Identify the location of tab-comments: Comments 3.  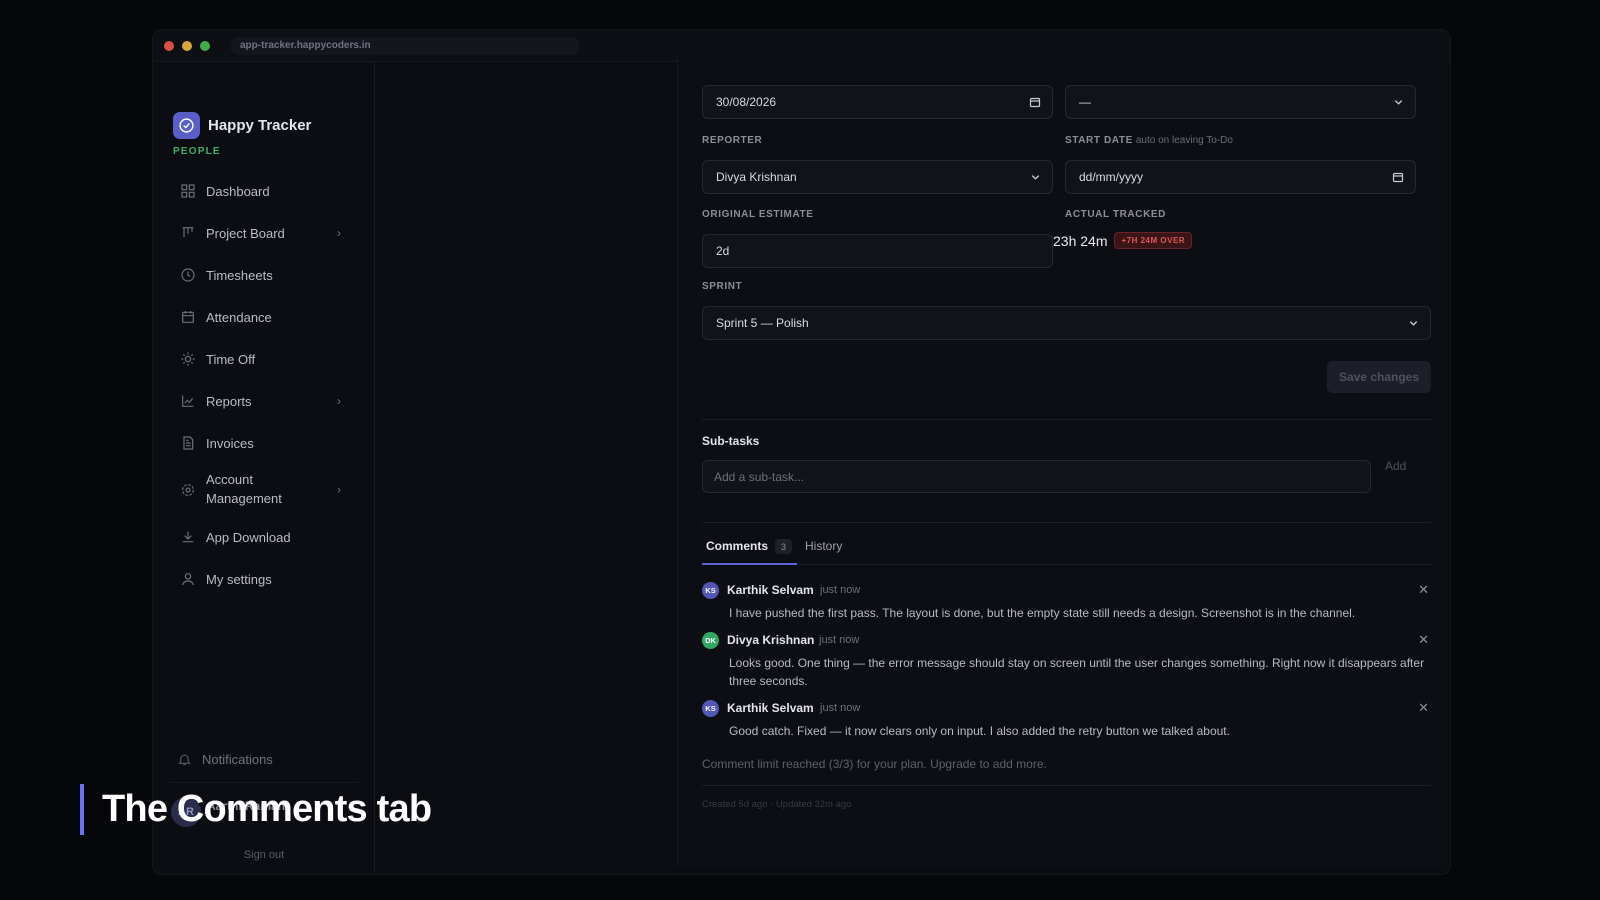
(749, 551).